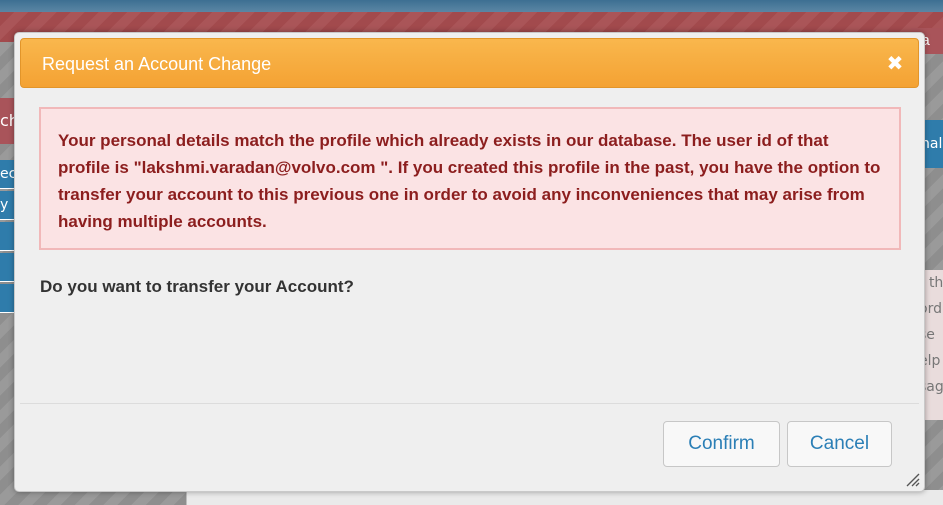 The height and width of the screenshot is (505, 943). I want to click on confirm-button: Confirm, so click(721, 444).